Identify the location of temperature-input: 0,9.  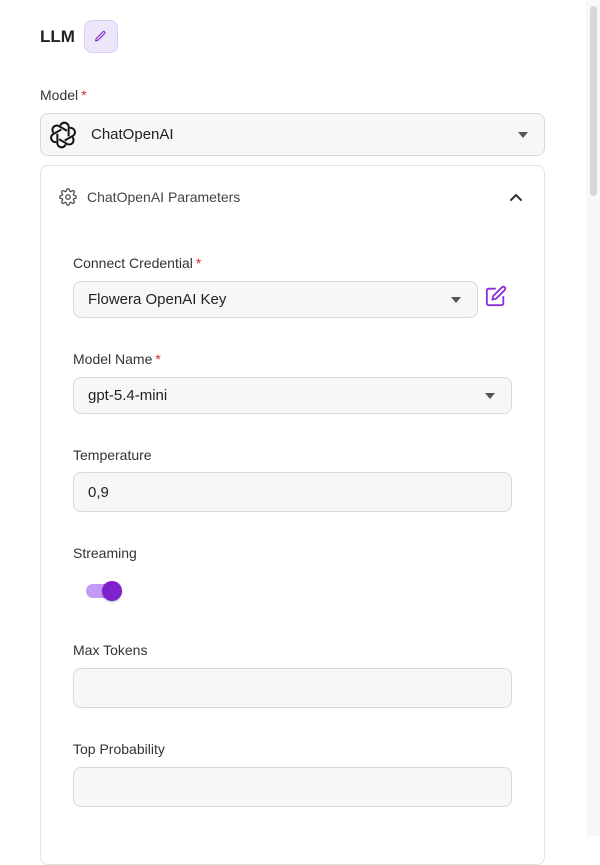
(292, 492).